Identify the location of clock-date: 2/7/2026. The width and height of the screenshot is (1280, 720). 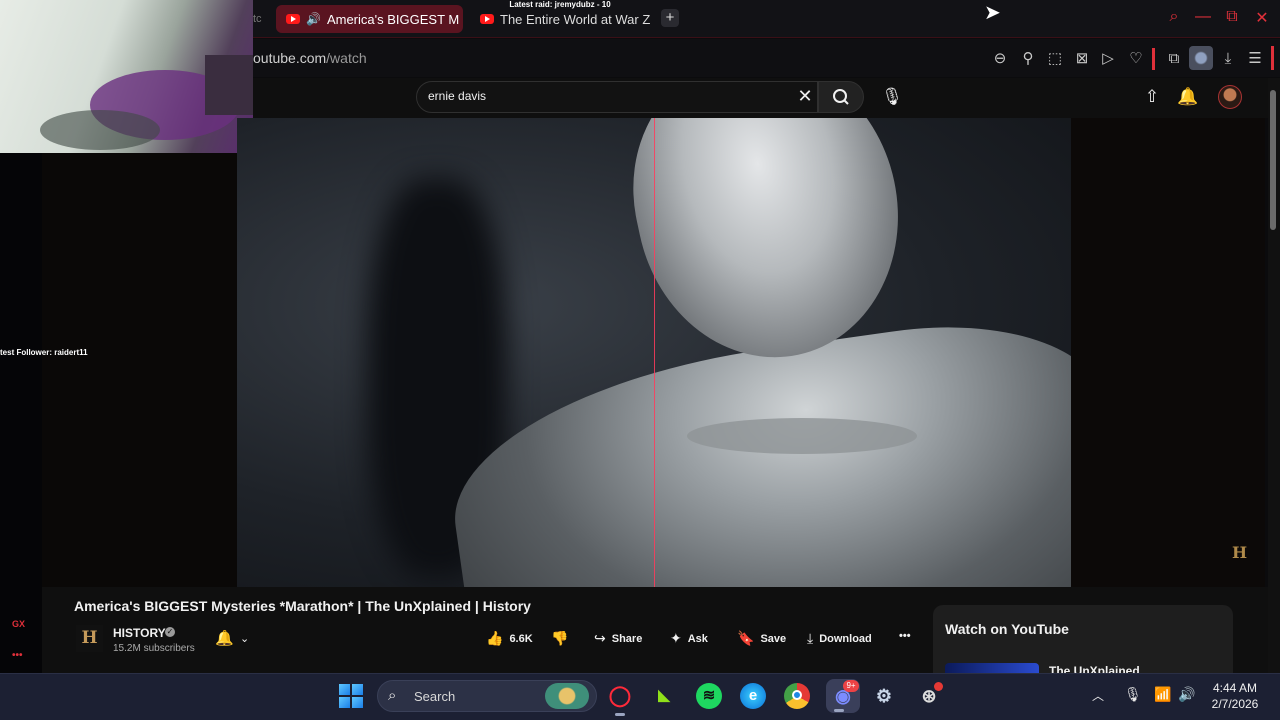
(1235, 704).